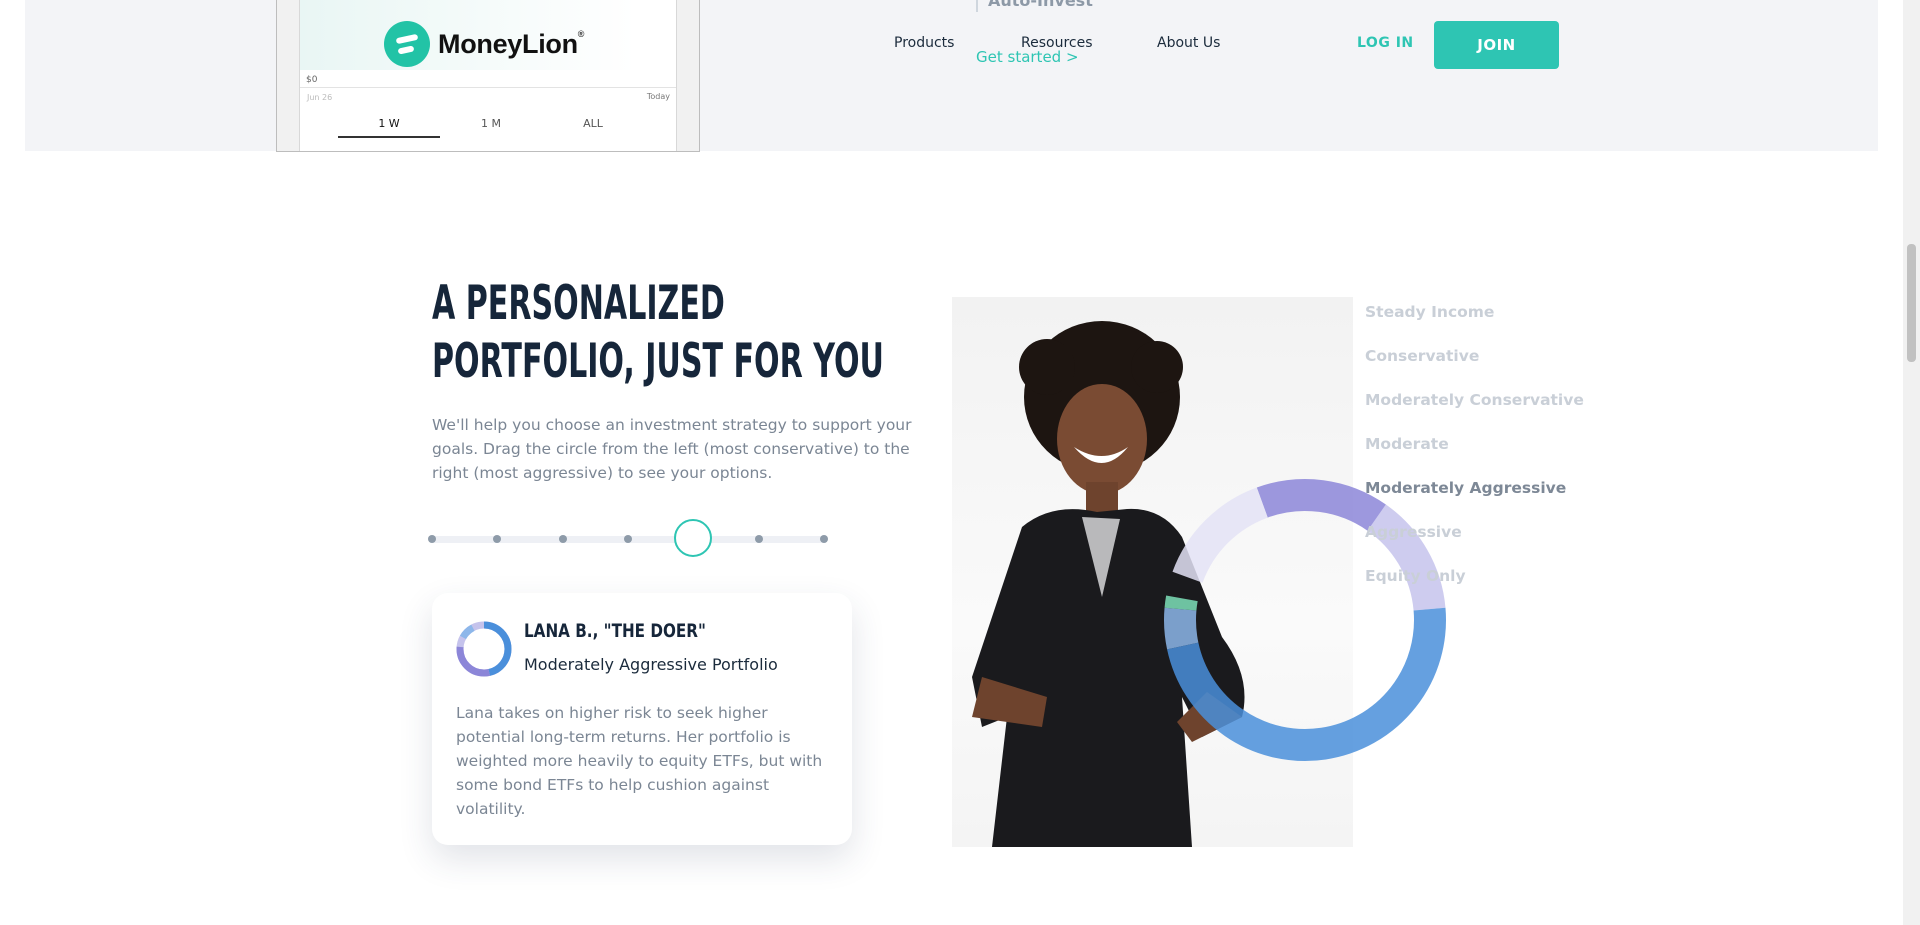 The image size is (1920, 925). What do you see at coordinates (1474, 586) in the screenshot?
I see `option-equity-only: Equity Only` at bounding box center [1474, 586].